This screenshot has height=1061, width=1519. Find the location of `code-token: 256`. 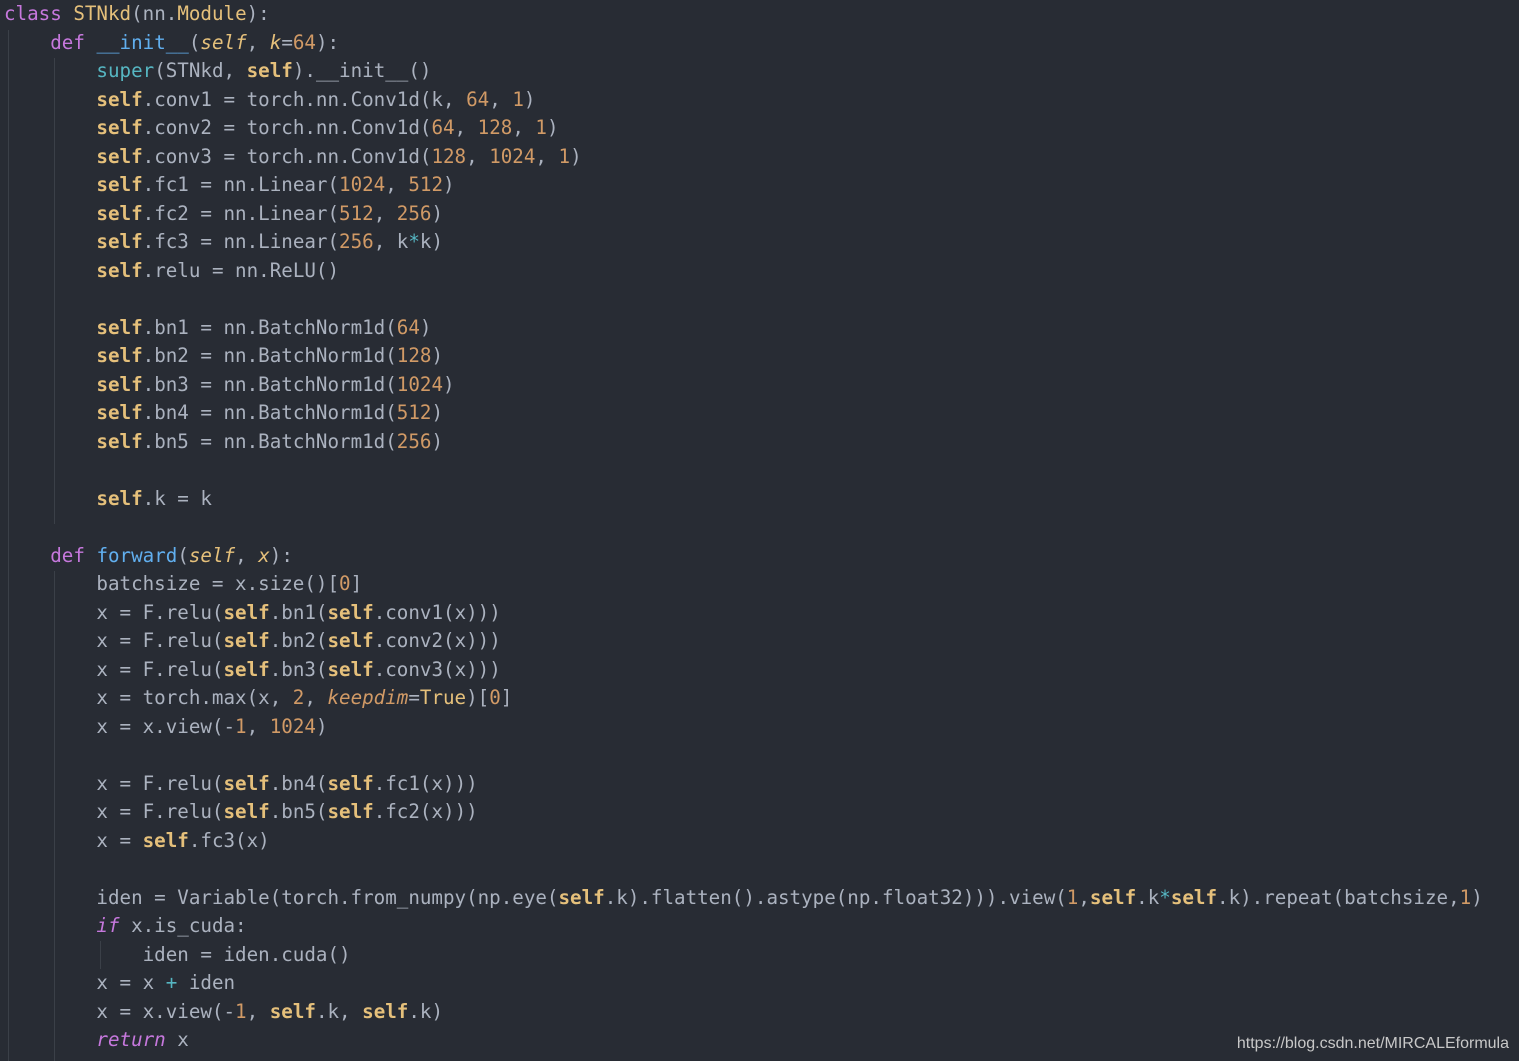

code-token: 256 is located at coordinates (414, 213).